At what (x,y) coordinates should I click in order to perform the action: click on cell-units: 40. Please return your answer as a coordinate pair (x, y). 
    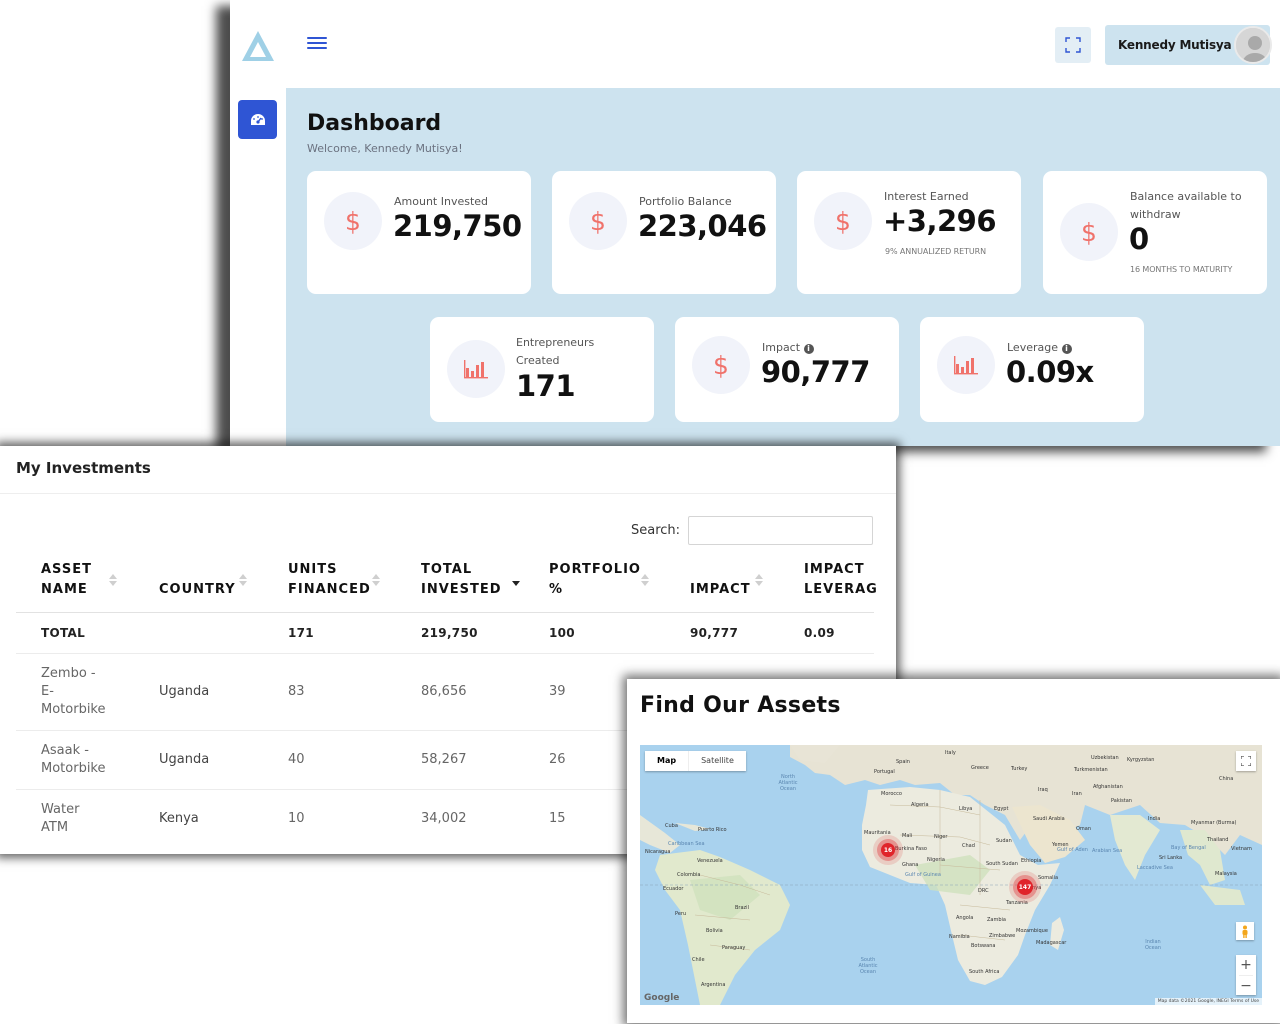
    Looking at the image, I should click on (296, 759).